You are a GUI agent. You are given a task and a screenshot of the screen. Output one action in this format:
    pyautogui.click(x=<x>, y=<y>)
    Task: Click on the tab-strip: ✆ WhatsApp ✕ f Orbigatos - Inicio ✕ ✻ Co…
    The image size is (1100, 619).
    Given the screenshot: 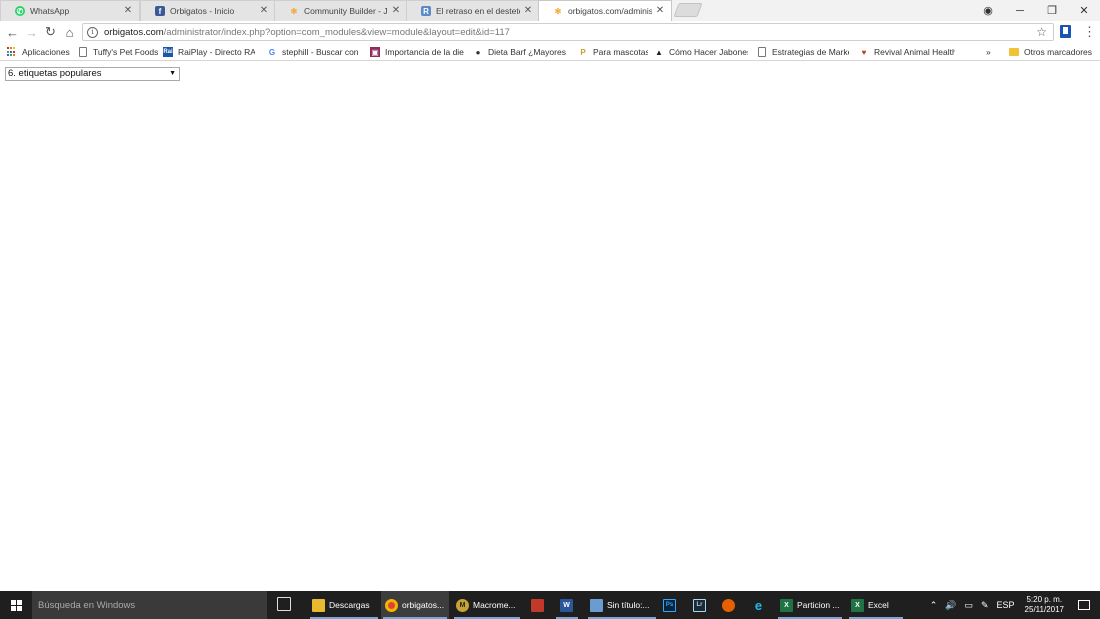 What is the action you would take?
    pyautogui.click(x=550, y=10)
    